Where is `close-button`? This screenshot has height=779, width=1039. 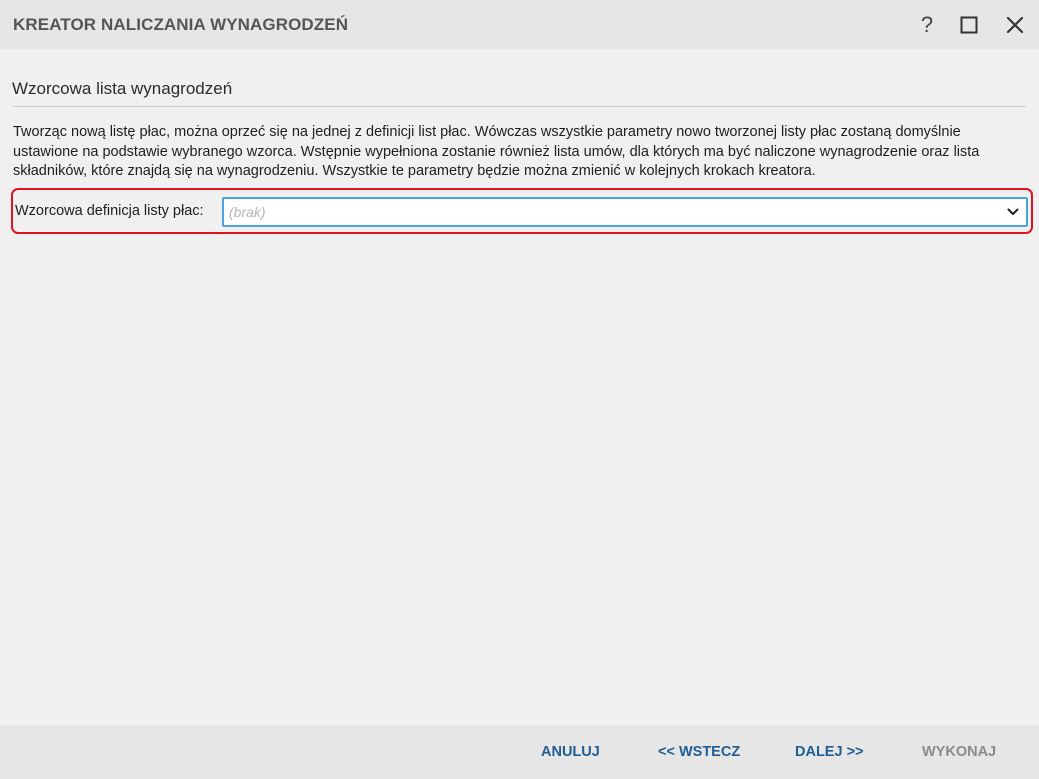
close-button is located at coordinates (1015, 25).